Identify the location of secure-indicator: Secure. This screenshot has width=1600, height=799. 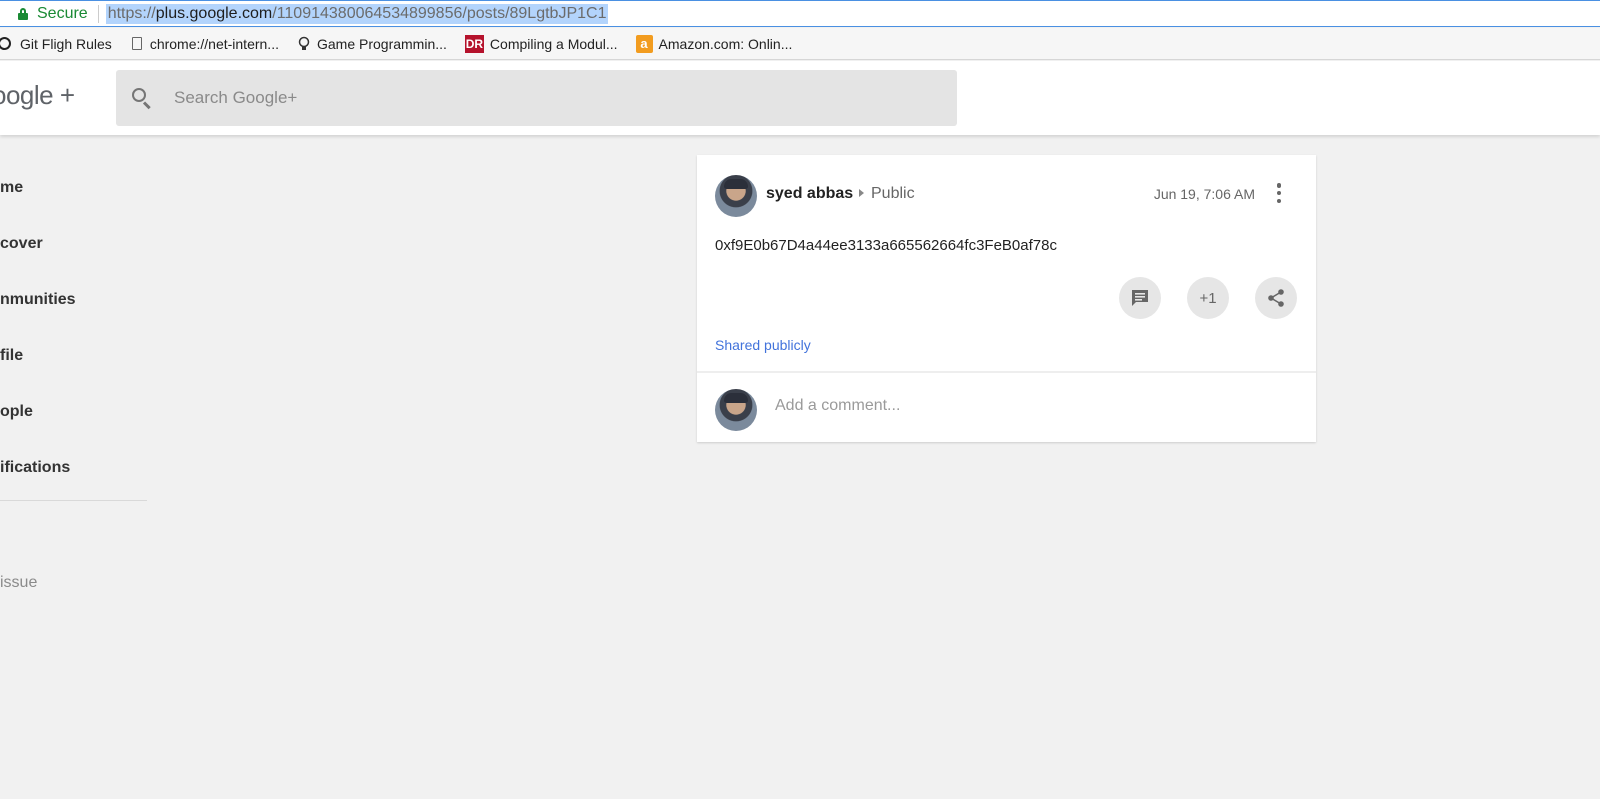
(53, 14).